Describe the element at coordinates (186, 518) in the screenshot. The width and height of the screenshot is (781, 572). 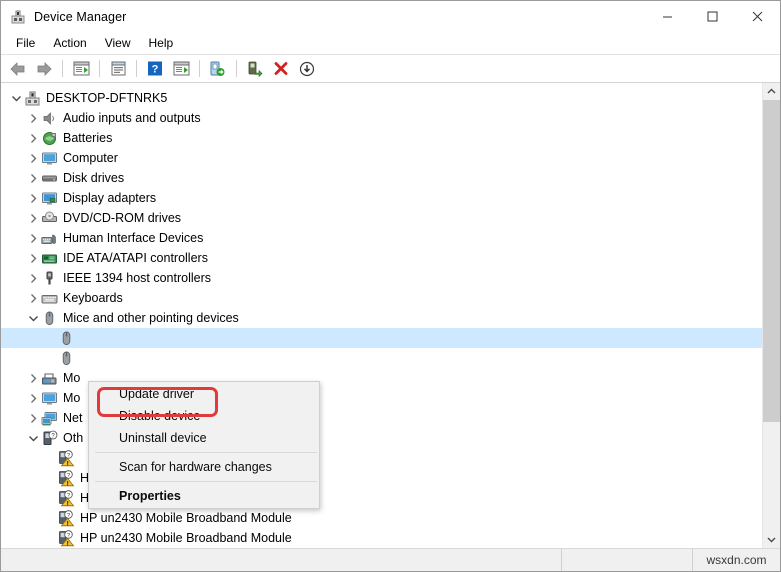
I see `tree-row-label: HP un2430 Mobile Broadband Module` at that location.